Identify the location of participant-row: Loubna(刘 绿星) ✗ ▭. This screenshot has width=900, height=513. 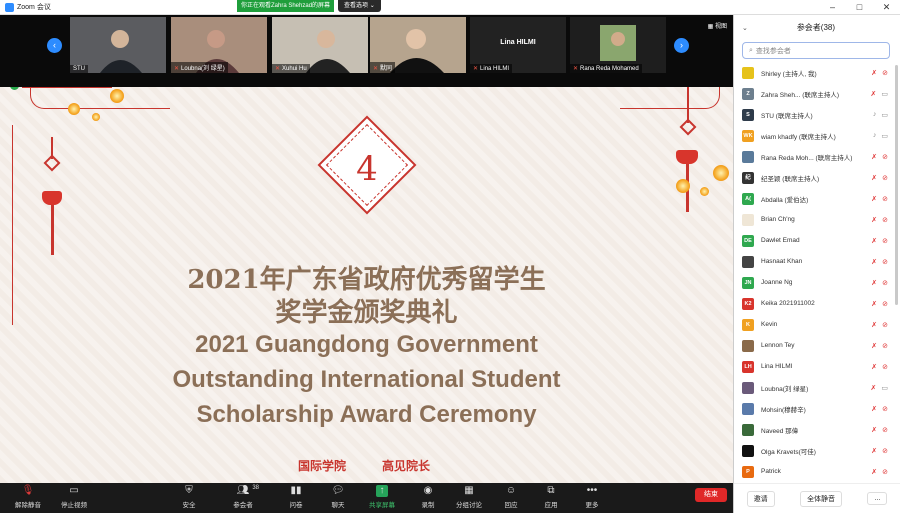
(813, 387).